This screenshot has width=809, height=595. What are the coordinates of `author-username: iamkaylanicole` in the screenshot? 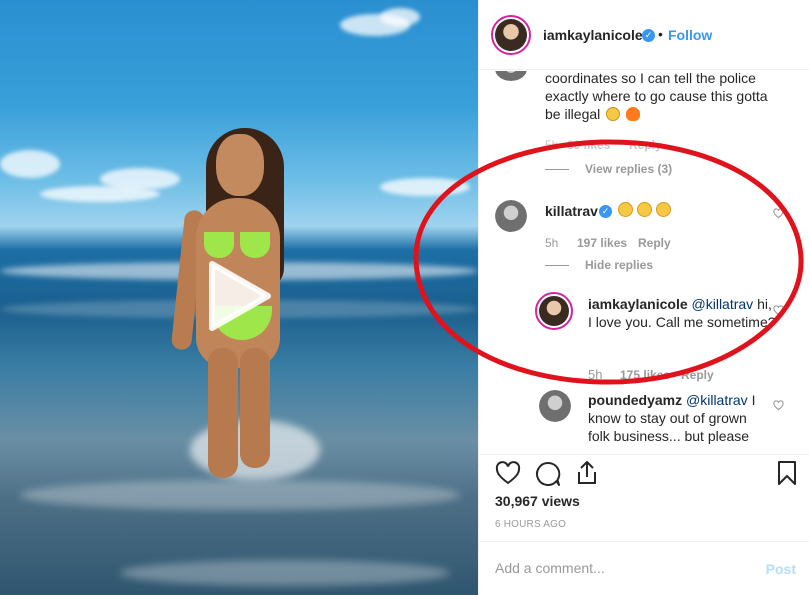 It's located at (593, 35).